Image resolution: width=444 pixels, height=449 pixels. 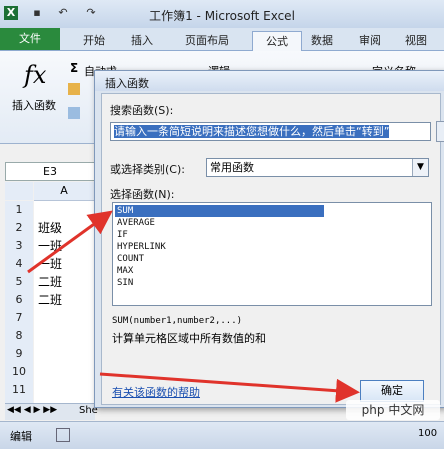 I want to click on tab-insert: 插入, so click(x=142, y=40).